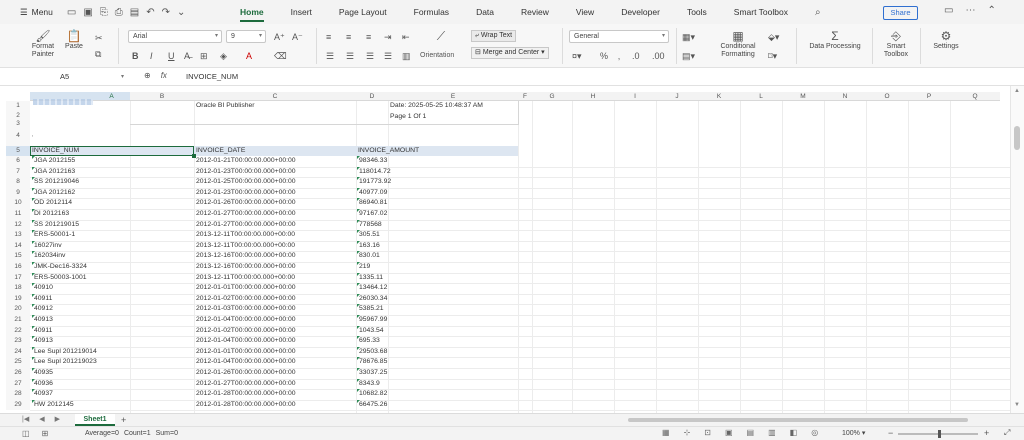 The height and width of the screenshot is (440, 1024). I want to click on cell-invoice-num: DI 2012163, so click(50, 214).